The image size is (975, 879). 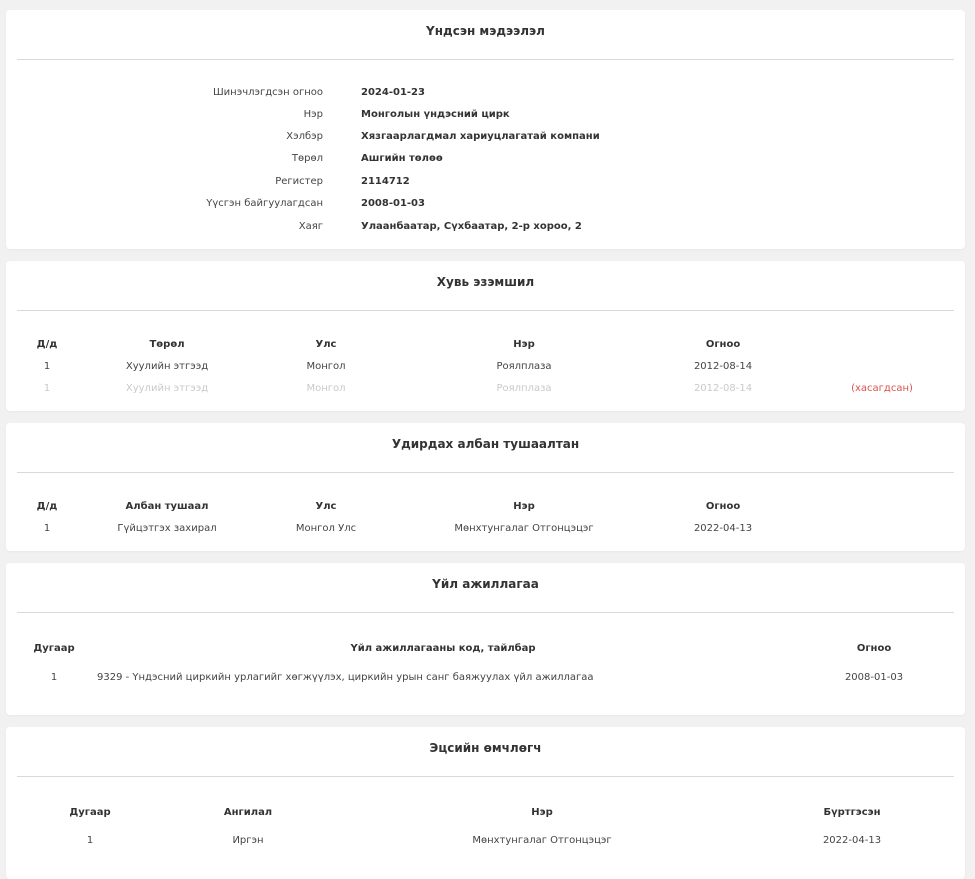 What do you see at coordinates (485, 444) in the screenshot?
I see `officials-title: Удирдах албан тушаалтан` at bounding box center [485, 444].